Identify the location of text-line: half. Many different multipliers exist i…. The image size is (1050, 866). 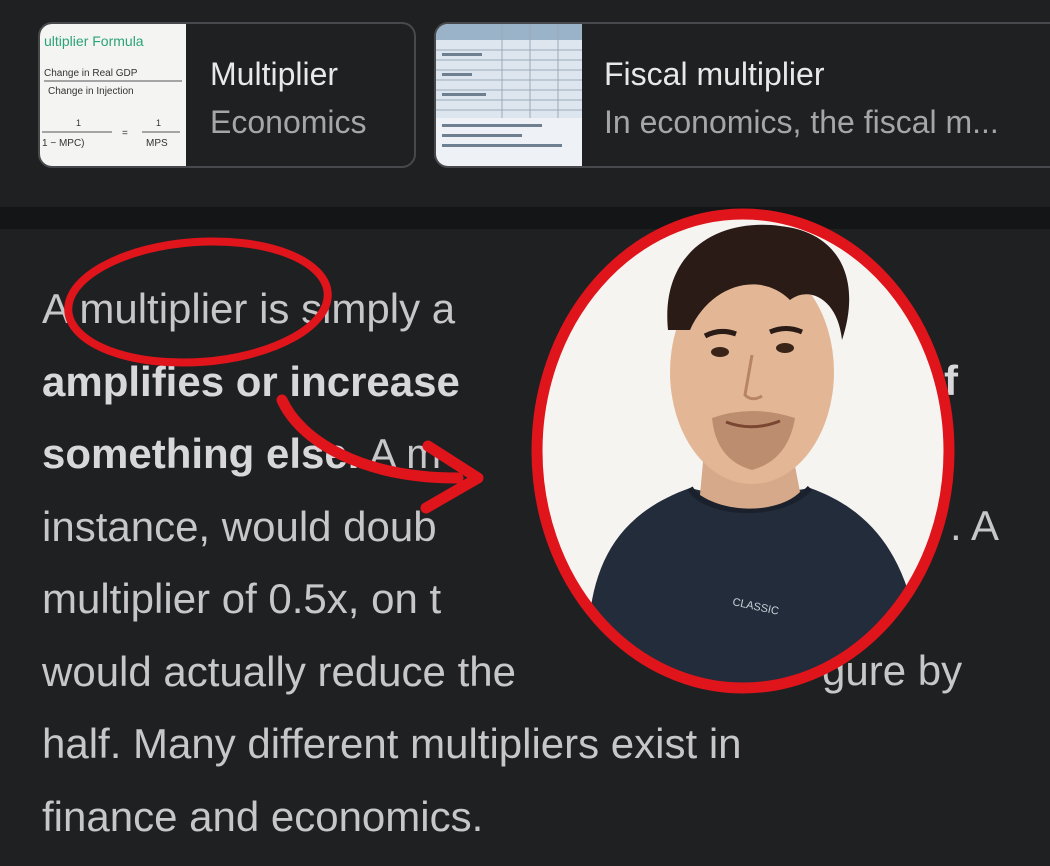
(392, 743).